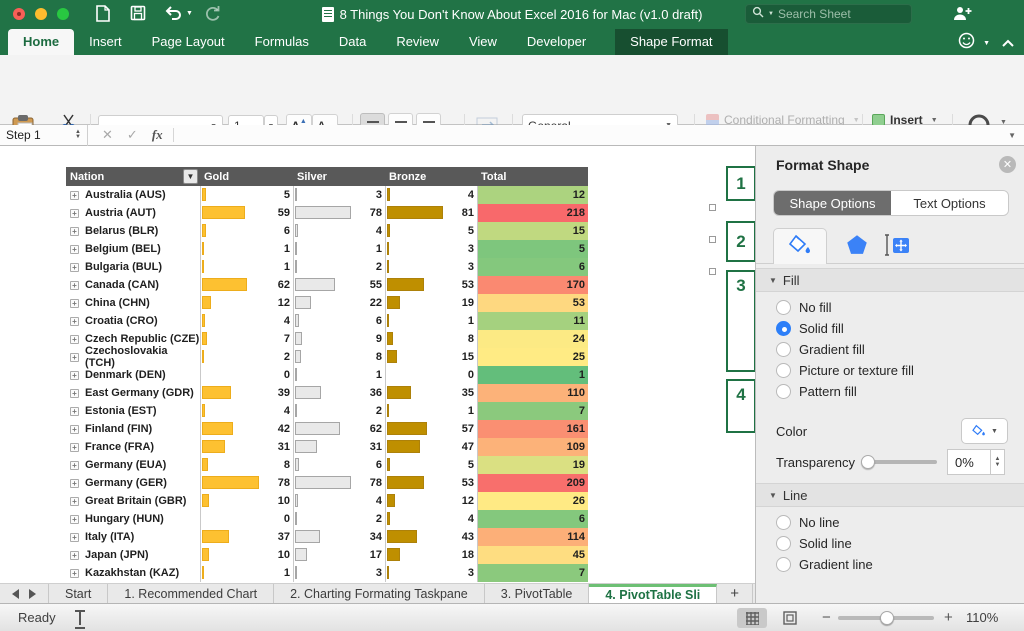 The image size is (1024, 631). What do you see at coordinates (532, 555) in the screenshot?
I see `pivot-cell-total: 45` at bounding box center [532, 555].